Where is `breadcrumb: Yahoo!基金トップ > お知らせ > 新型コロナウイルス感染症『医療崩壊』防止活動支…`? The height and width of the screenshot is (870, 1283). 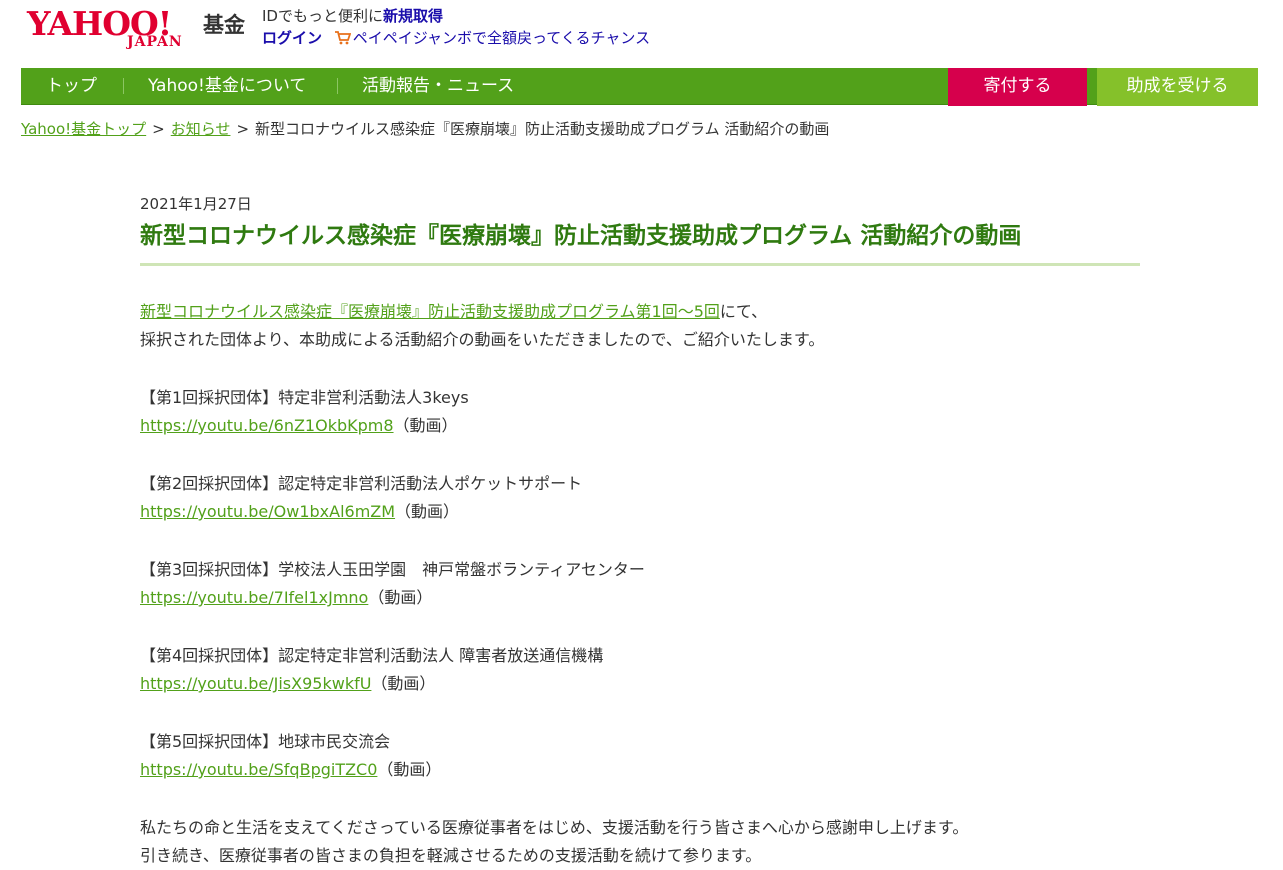
breadcrumb: Yahoo!基金トップ > お知らせ > 新型コロナウイルス感染症『医療崩壊』防止活動支… is located at coordinates (425, 129).